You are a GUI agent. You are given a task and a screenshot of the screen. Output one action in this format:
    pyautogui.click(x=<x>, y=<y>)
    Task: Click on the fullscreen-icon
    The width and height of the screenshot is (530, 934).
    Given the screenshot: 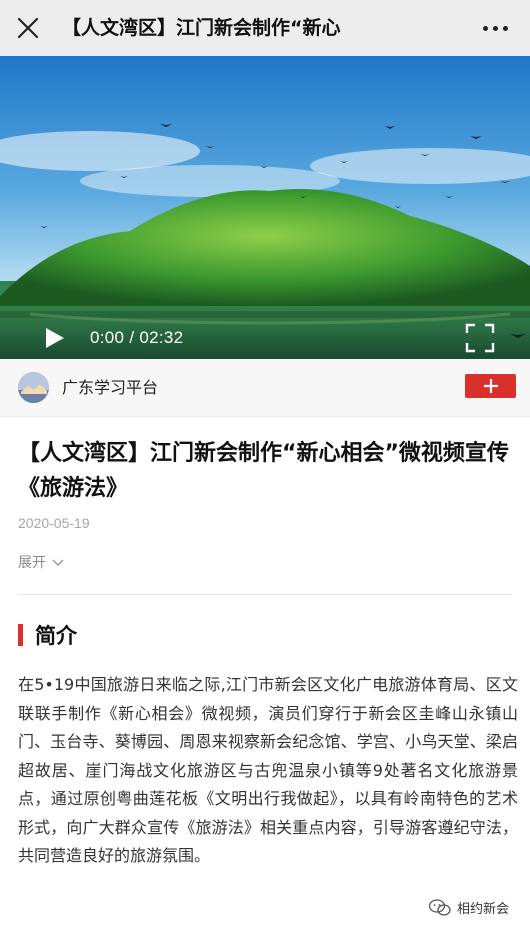 What is the action you would take?
    pyautogui.click(x=480, y=338)
    